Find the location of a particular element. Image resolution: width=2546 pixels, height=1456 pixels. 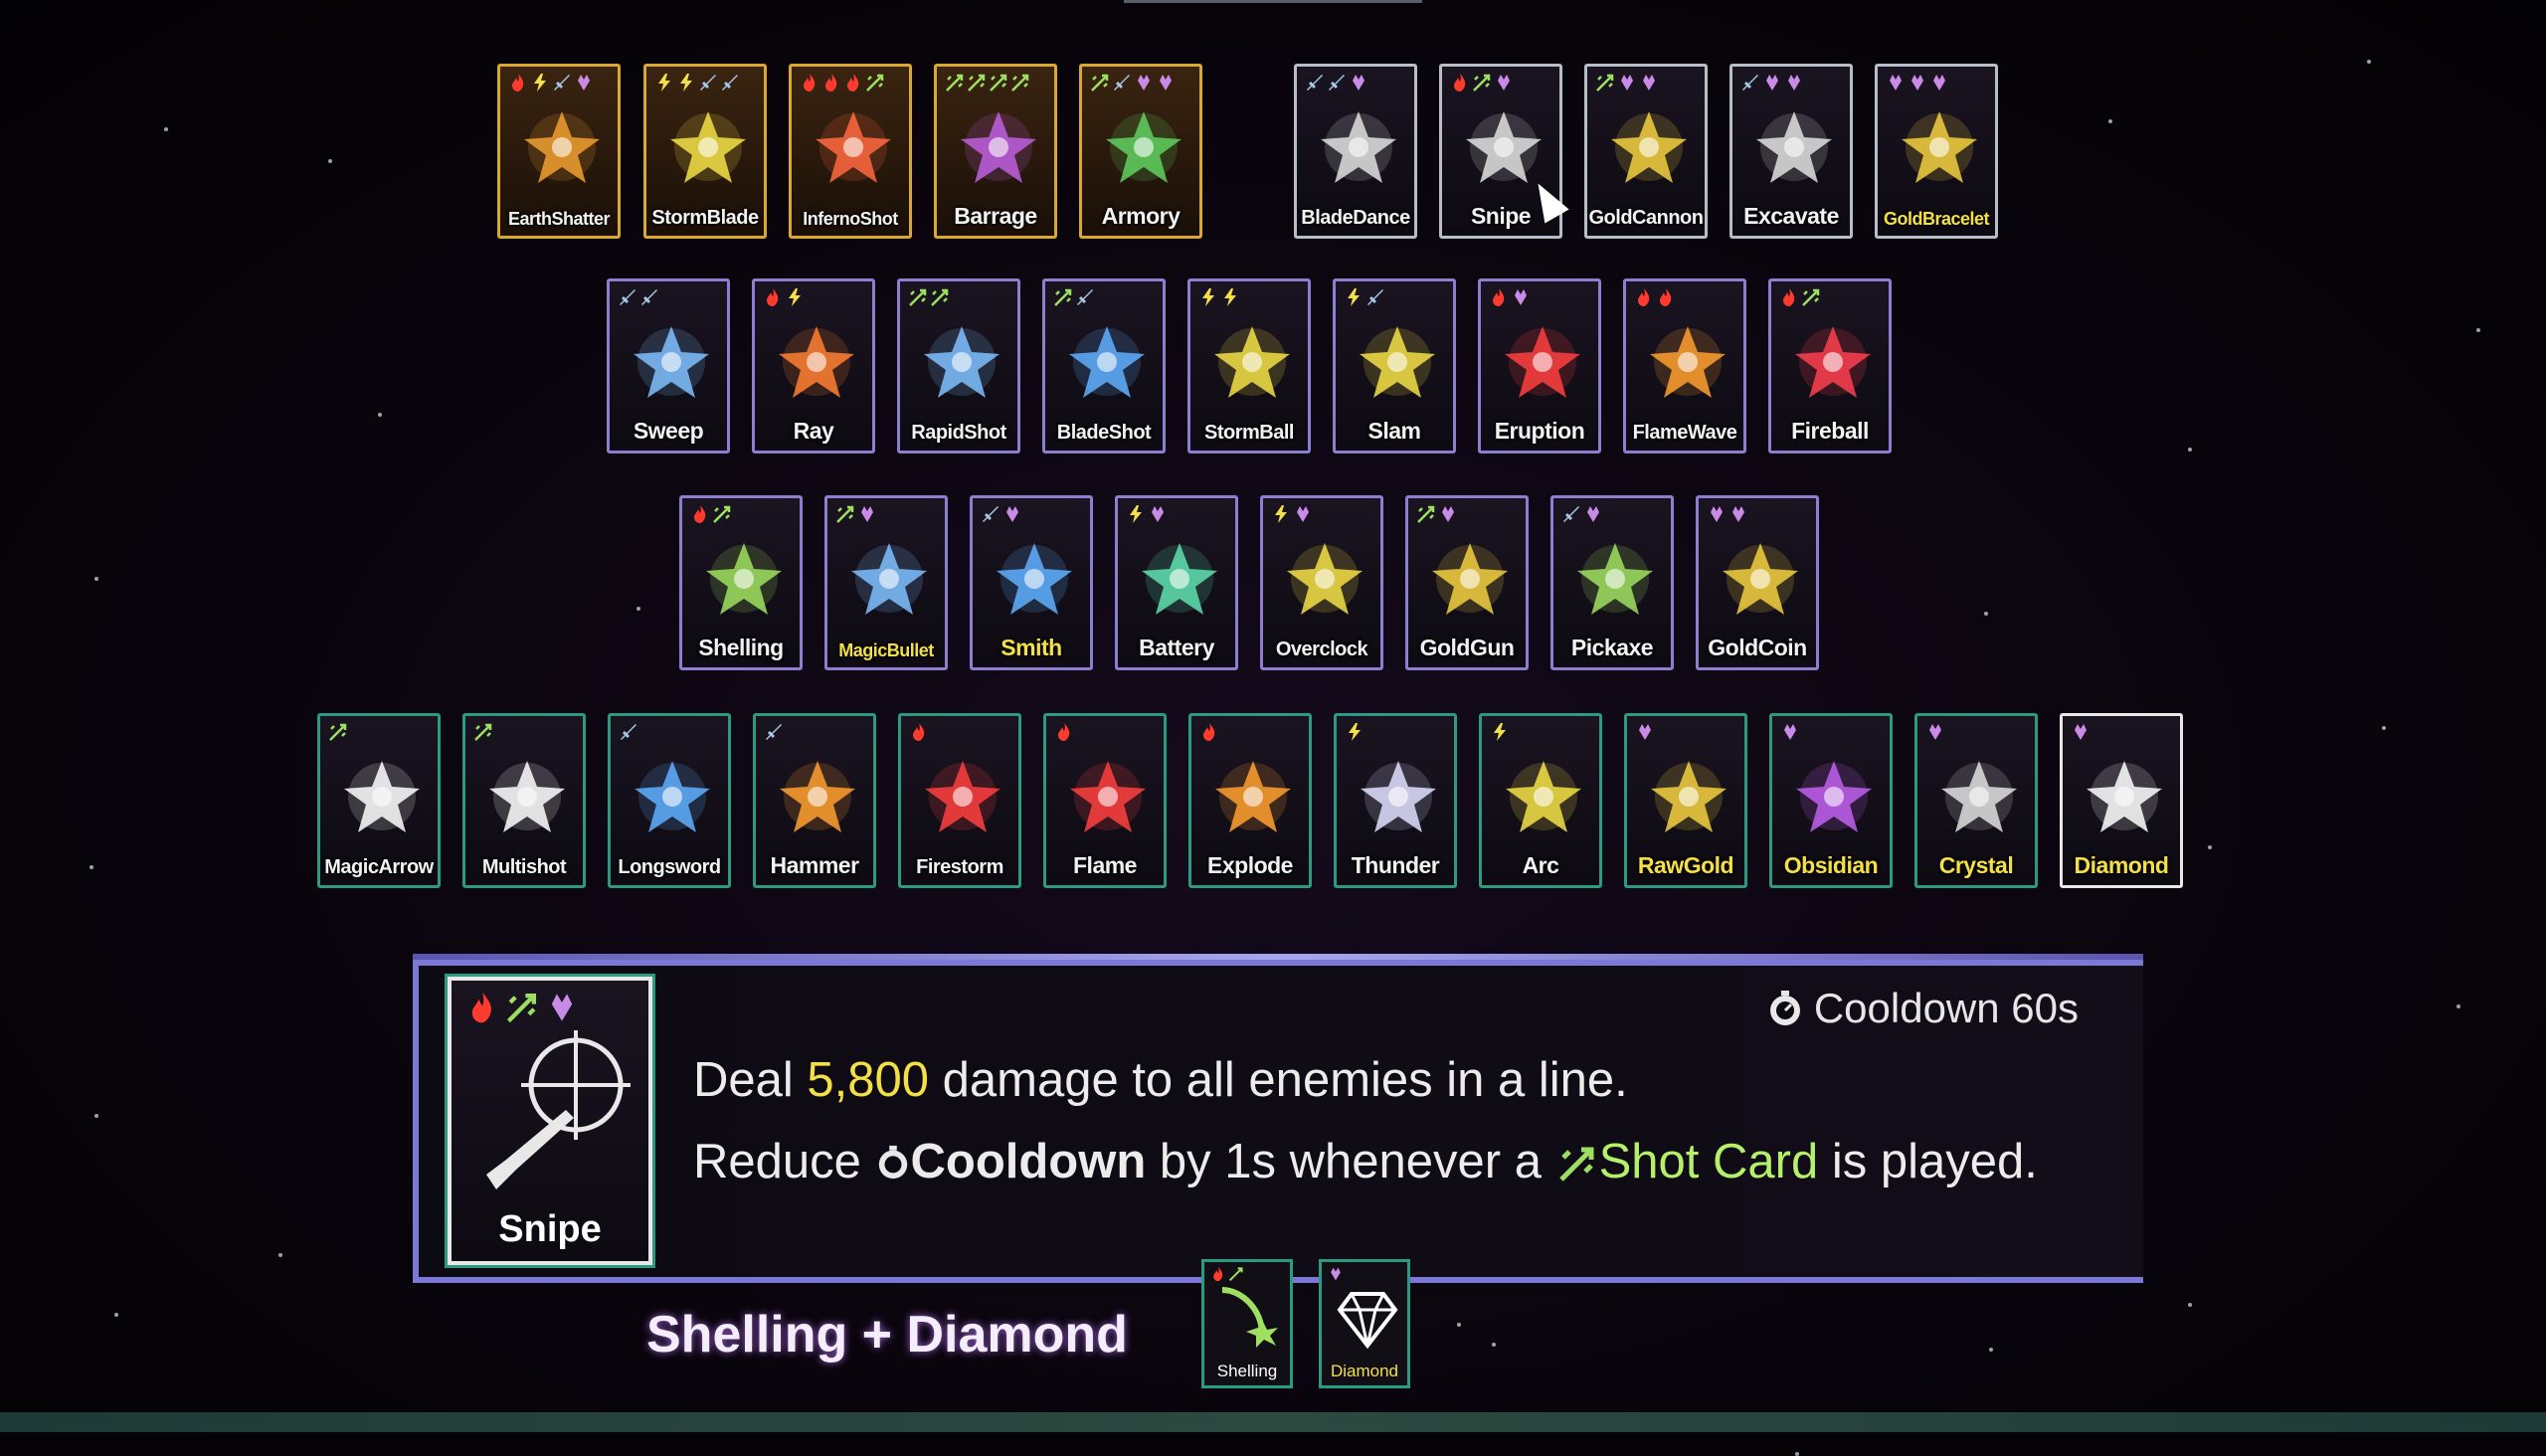

card-label: StormBall is located at coordinates (1249, 433).